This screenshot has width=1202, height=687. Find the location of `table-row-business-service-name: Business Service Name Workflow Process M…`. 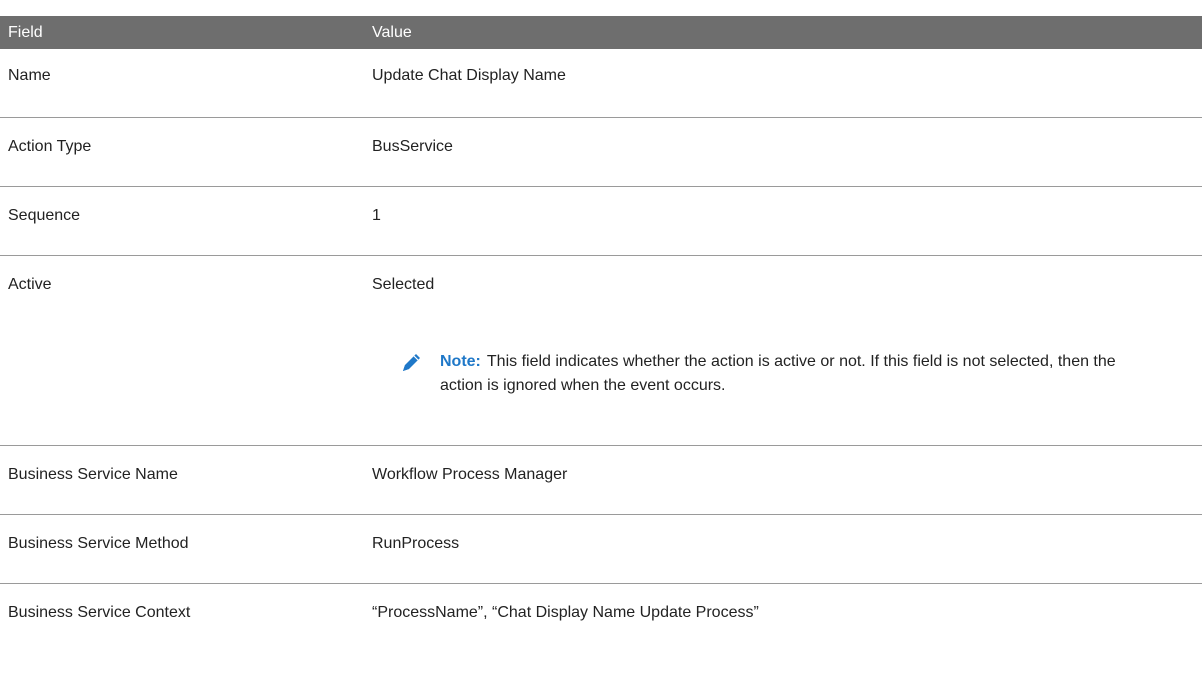

table-row-business-service-name: Business Service Name Workflow Process M… is located at coordinates (601, 480).